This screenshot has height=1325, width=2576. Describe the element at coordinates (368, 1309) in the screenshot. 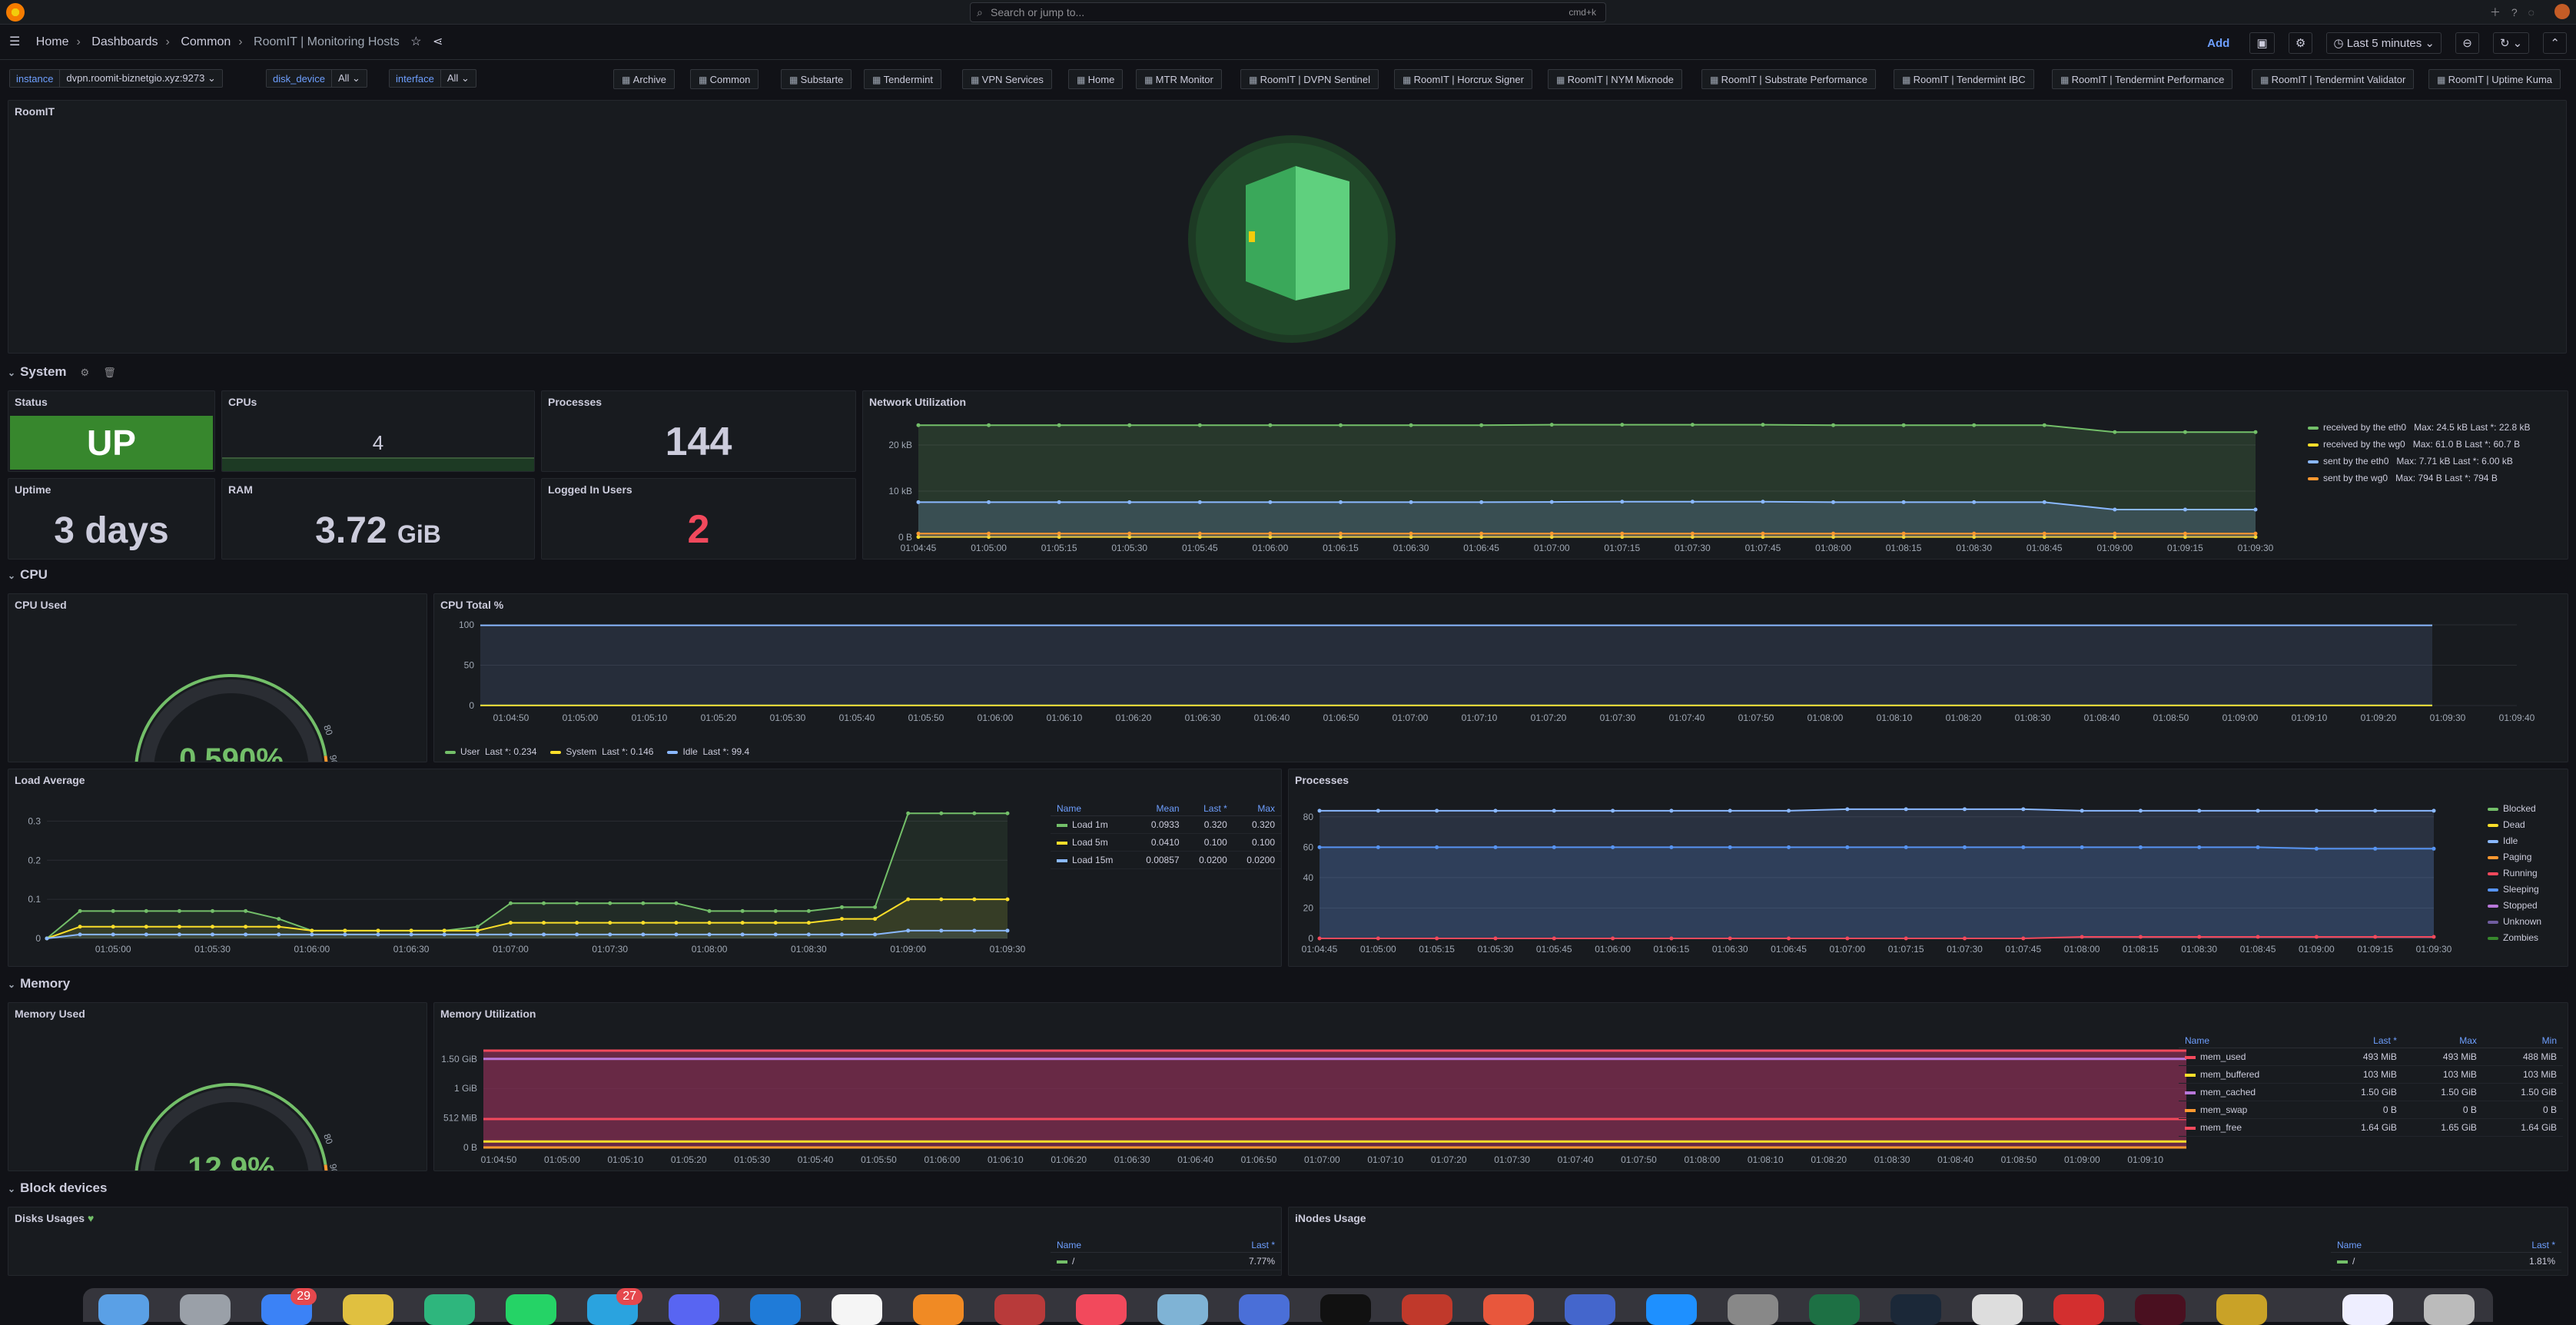

I see `chrome-icon` at that location.